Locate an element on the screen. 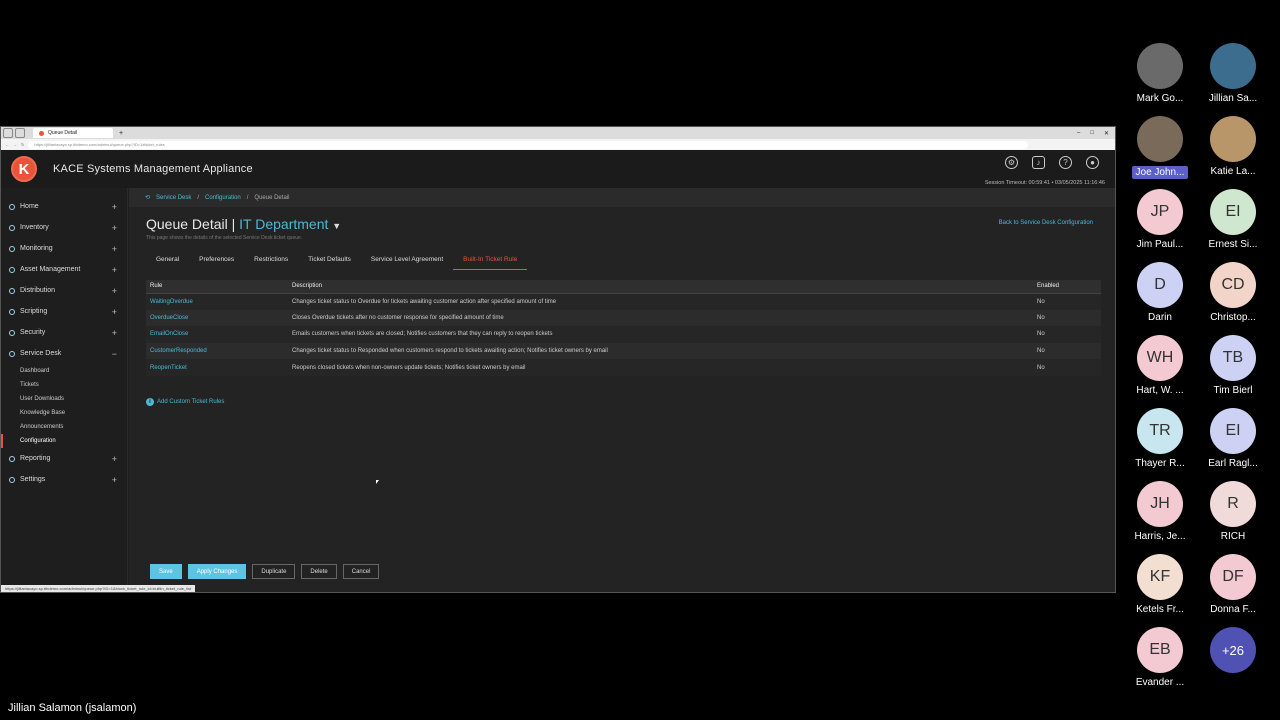 The width and height of the screenshot is (1280, 720). browser-tab: Queue Detail is located at coordinates (73, 133).